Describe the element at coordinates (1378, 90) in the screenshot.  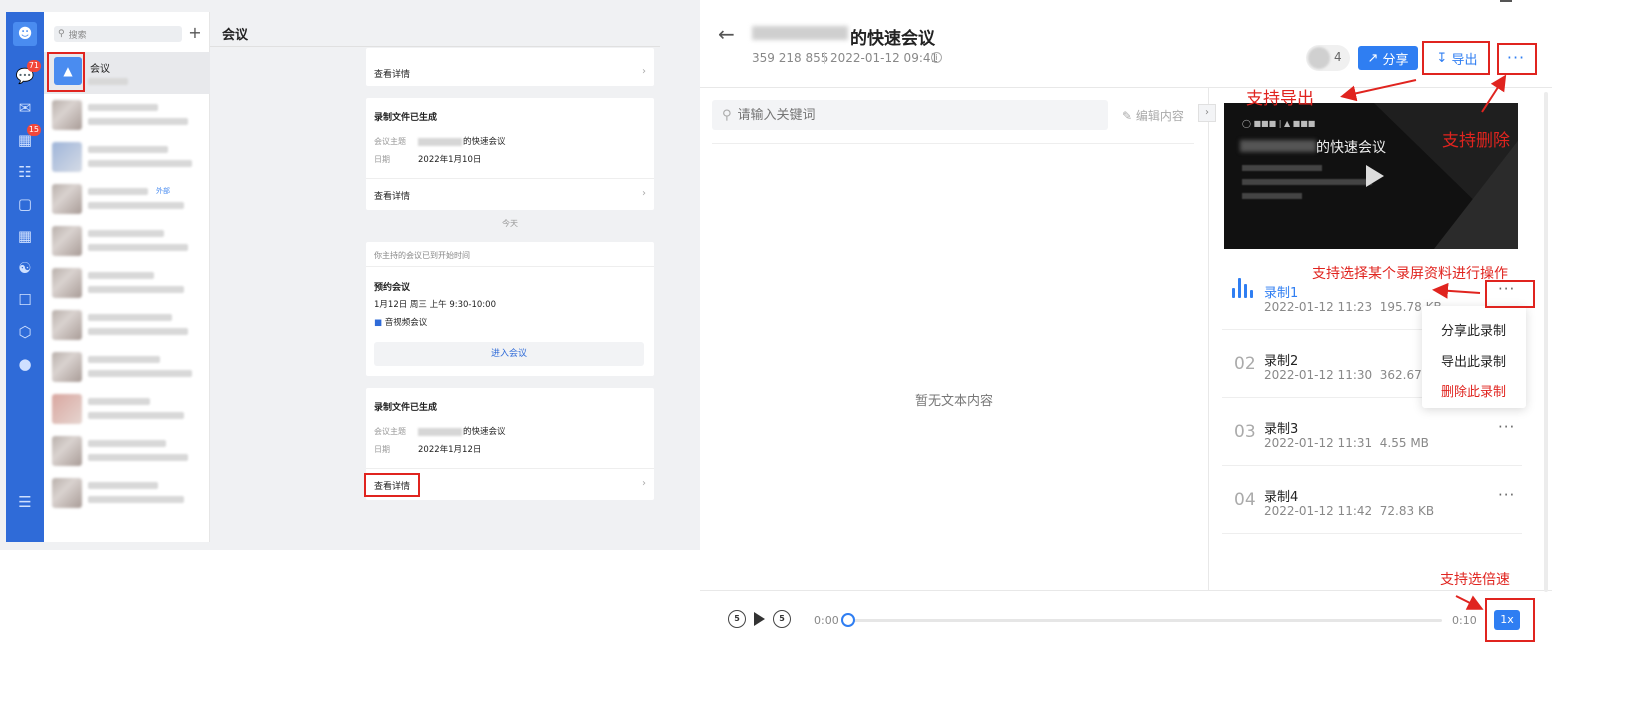
I see `arrow-to-export` at that location.